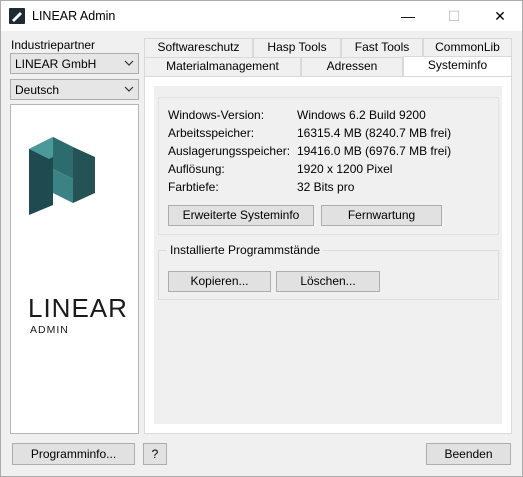 This screenshot has height=477, width=523. Describe the element at coordinates (381, 215) in the screenshot. I see `remote-maintenance-button: Fernwartung` at that location.